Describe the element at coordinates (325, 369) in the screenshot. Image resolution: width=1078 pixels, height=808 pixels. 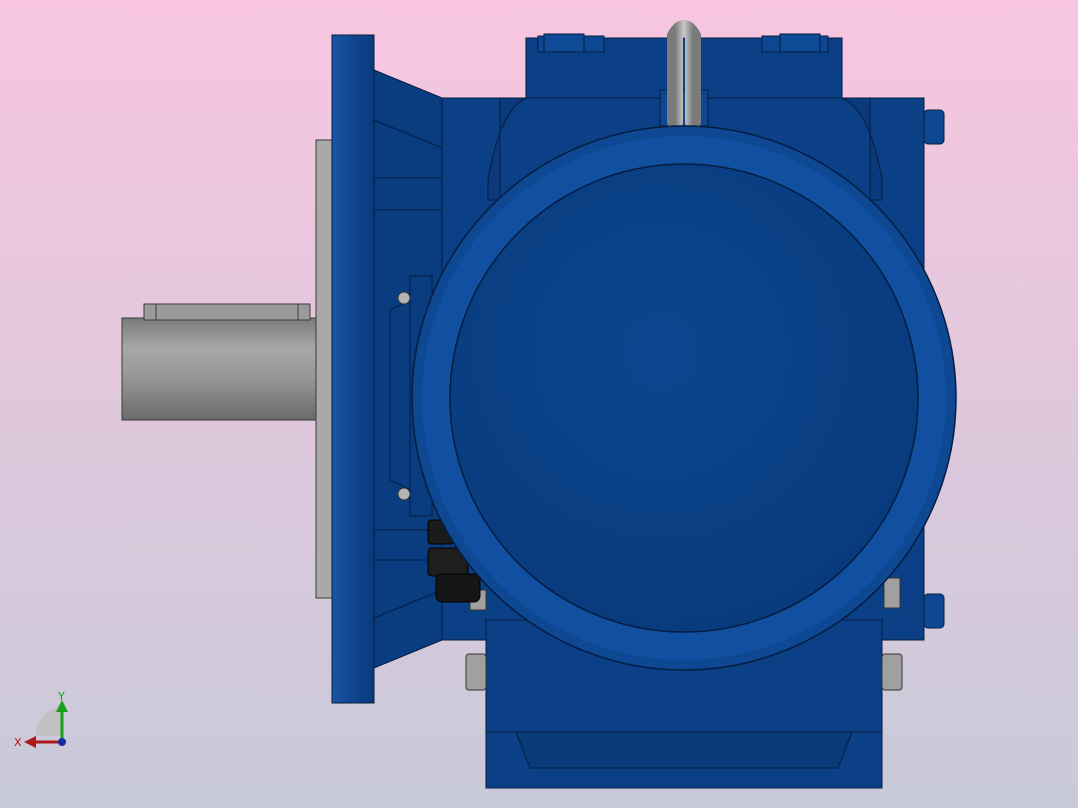
I see `spigot-ring` at that location.